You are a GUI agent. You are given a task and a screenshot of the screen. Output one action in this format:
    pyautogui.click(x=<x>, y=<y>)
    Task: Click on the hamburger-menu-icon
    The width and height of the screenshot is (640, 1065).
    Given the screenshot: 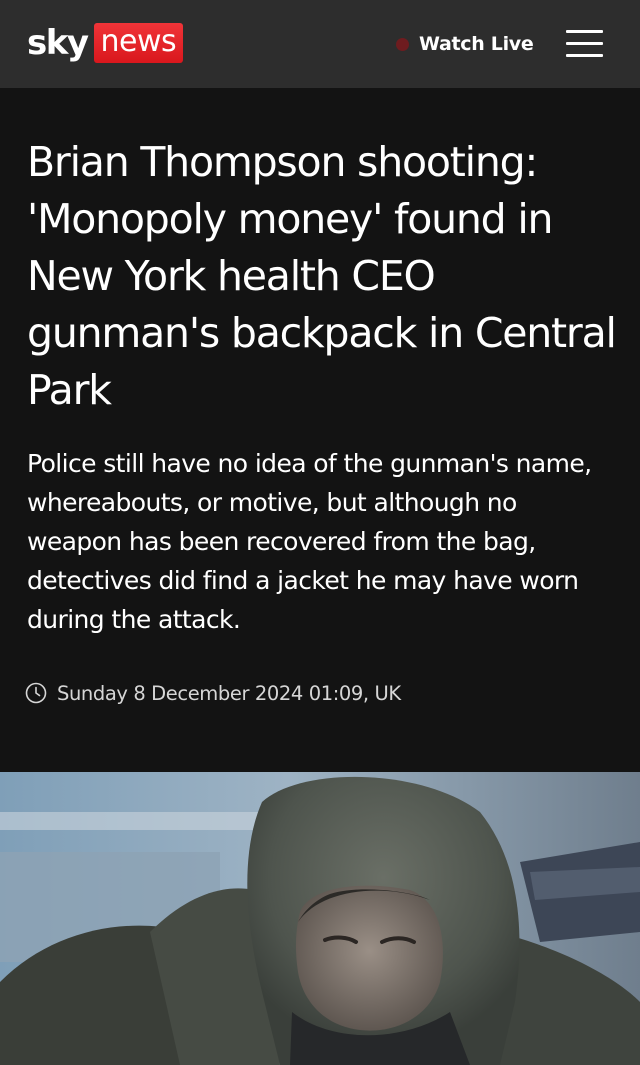 What is the action you would take?
    pyautogui.click(x=585, y=44)
    